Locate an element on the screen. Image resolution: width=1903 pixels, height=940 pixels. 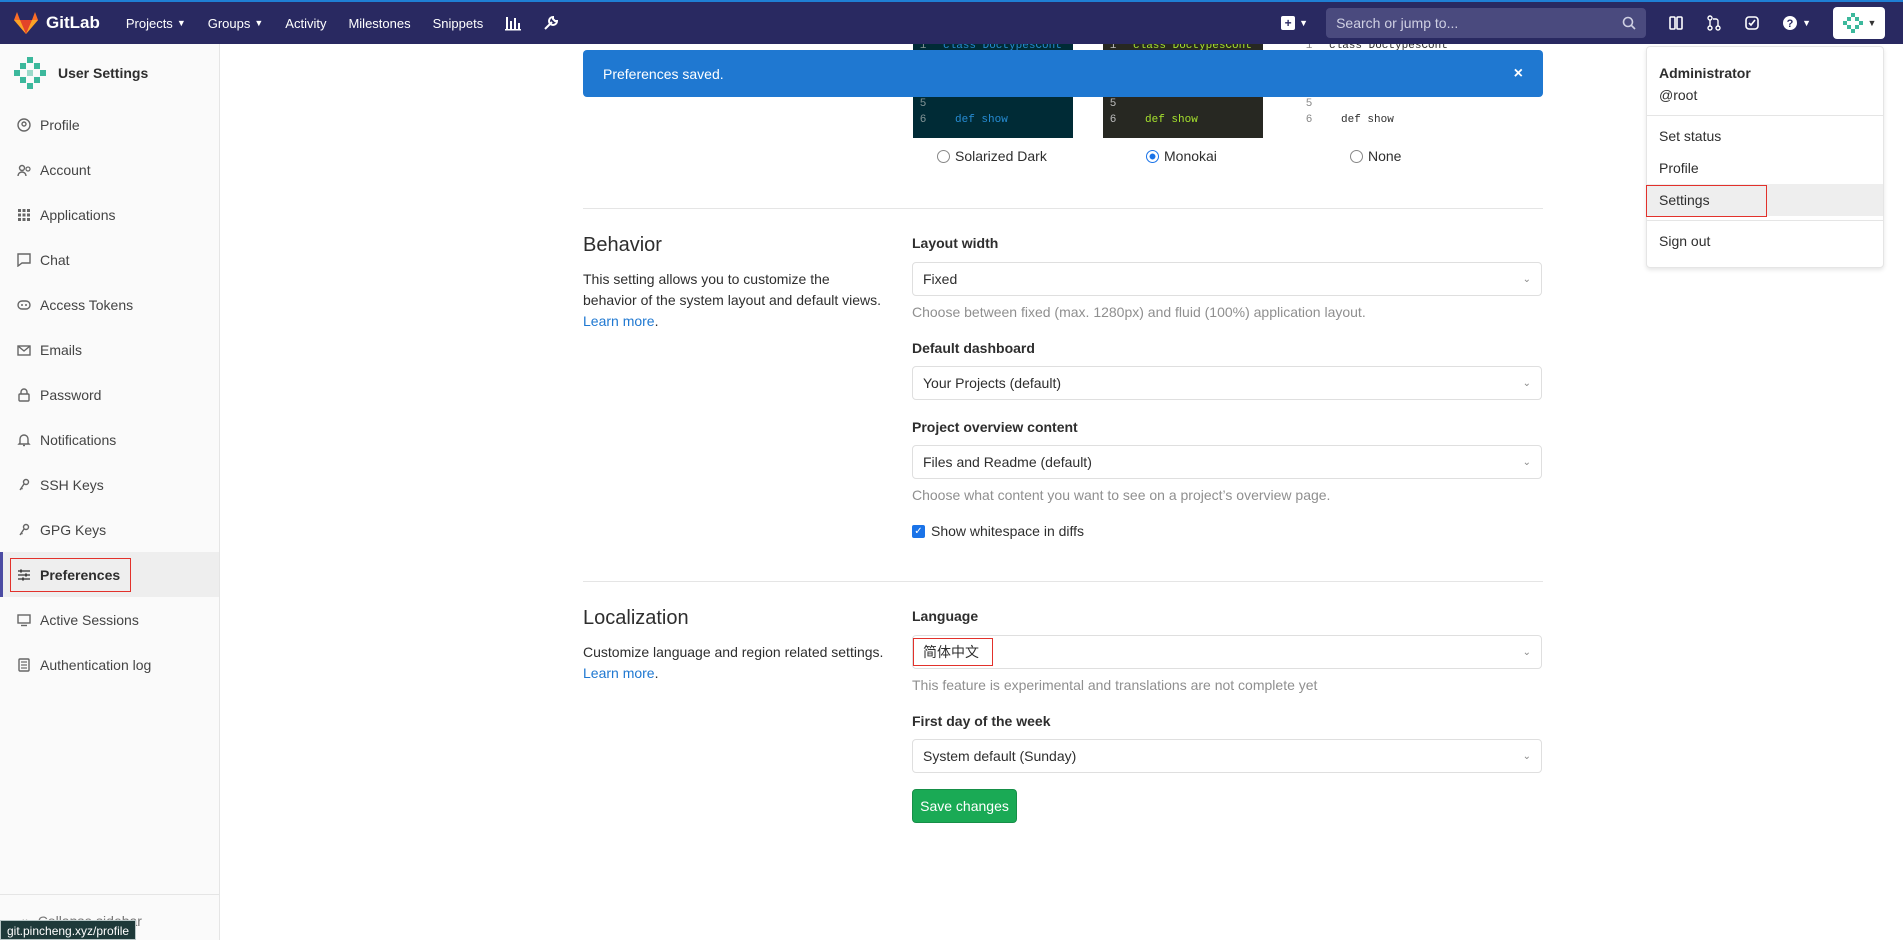
gitlab-logo: GitLab is located at coordinates (57, 23).